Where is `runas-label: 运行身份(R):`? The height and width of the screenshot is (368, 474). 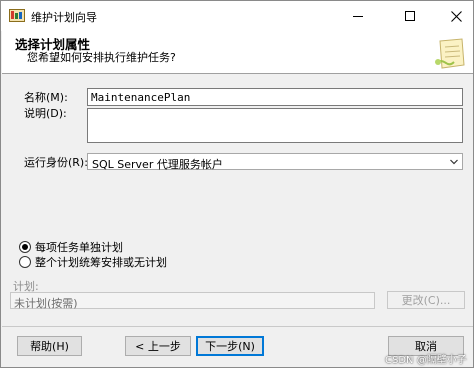
runas-label: 运行身份(R): is located at coordinates (56, 162).